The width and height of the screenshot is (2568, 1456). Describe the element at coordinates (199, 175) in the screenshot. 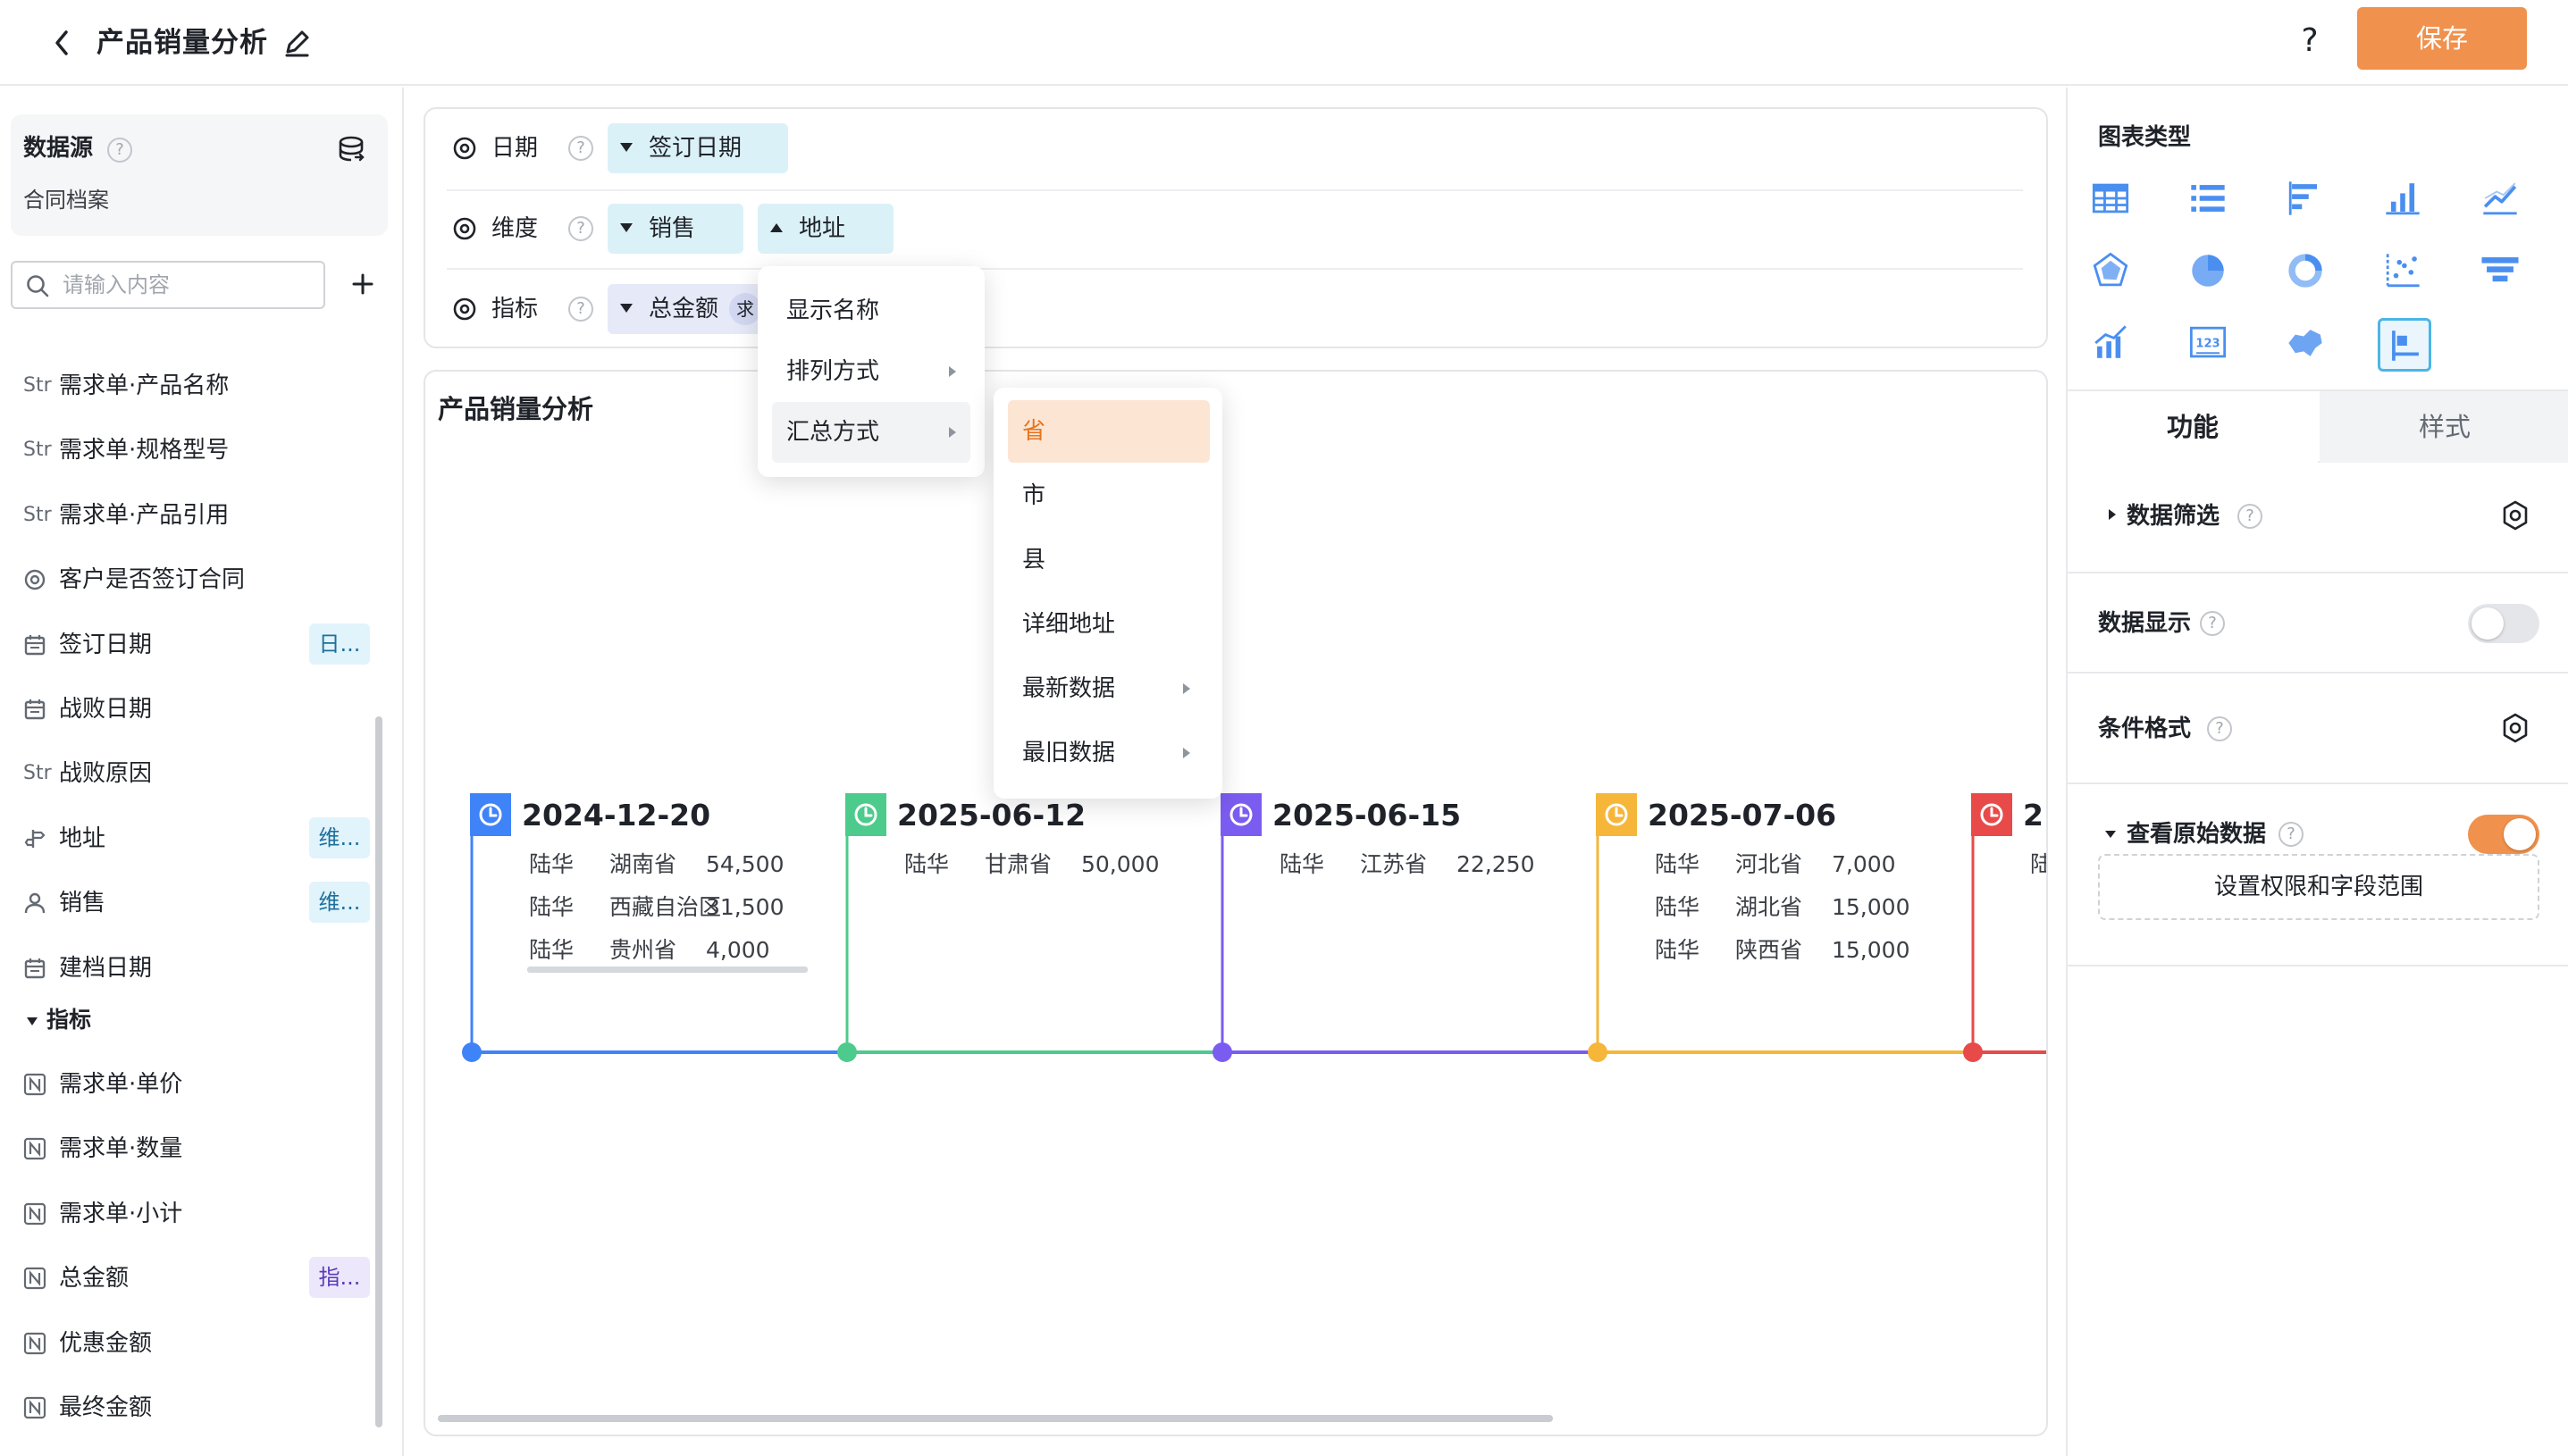

I see `datasource-card: 数据源 ? 合同档案` at that location.